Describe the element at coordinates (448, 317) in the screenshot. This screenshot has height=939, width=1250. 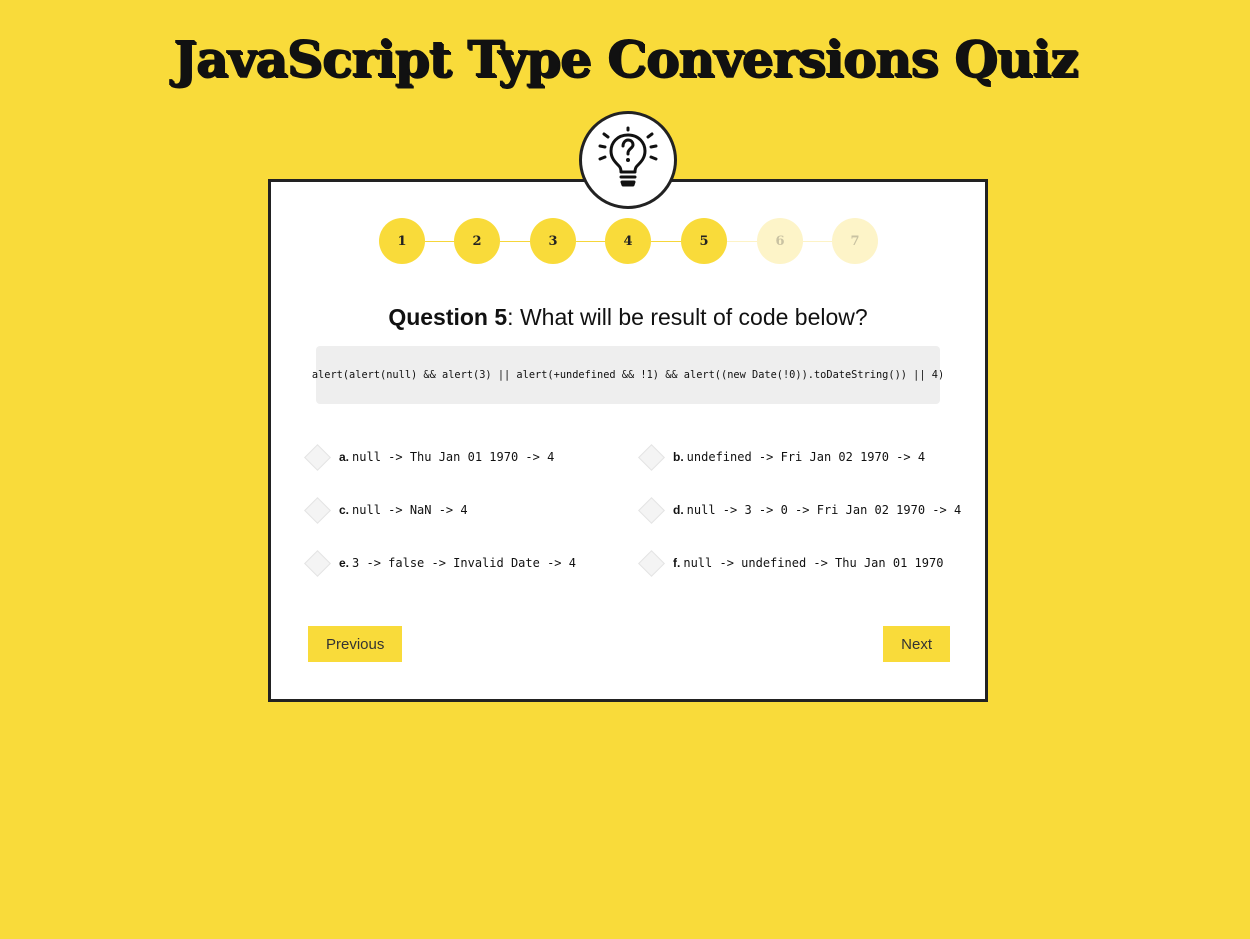
I see `question-number: Question 5` at that location.